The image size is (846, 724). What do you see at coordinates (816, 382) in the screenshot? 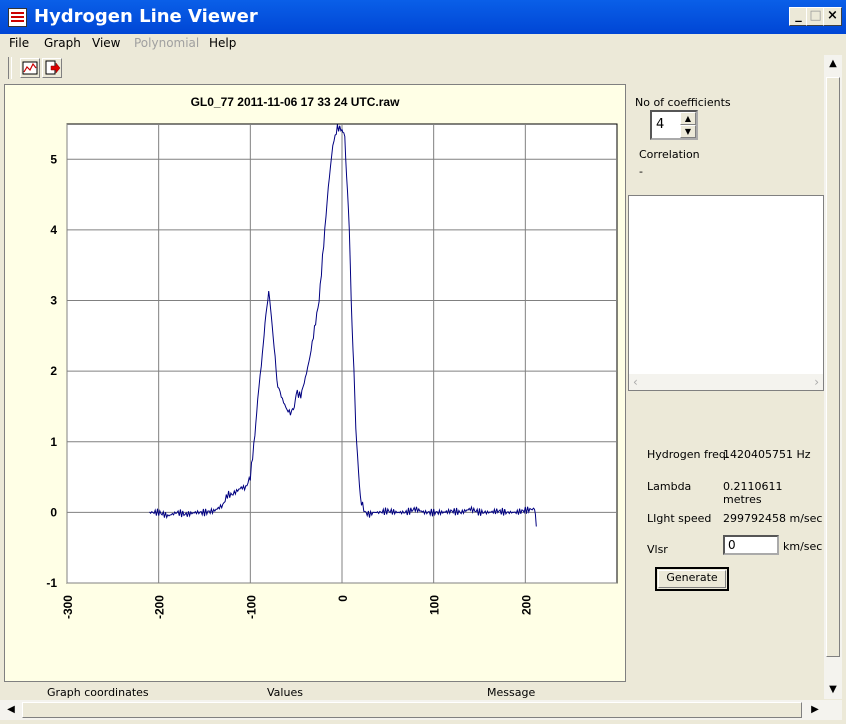
I see `scroll-right-icon: ›` at bounding box center [816, 382].